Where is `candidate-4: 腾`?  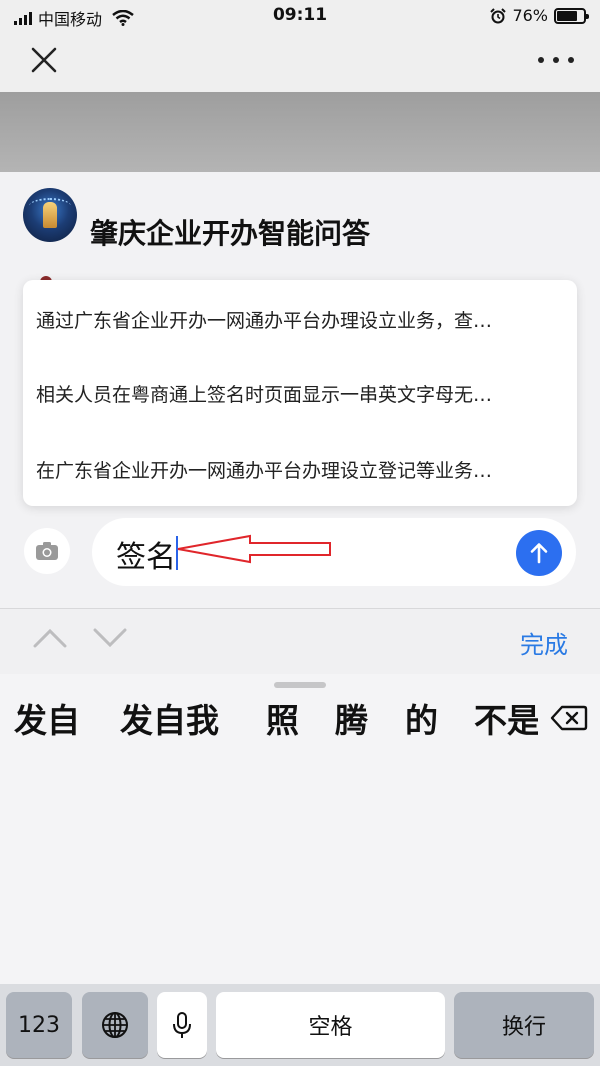 candidate-4: 腾 is located at coordinates (351, 718).